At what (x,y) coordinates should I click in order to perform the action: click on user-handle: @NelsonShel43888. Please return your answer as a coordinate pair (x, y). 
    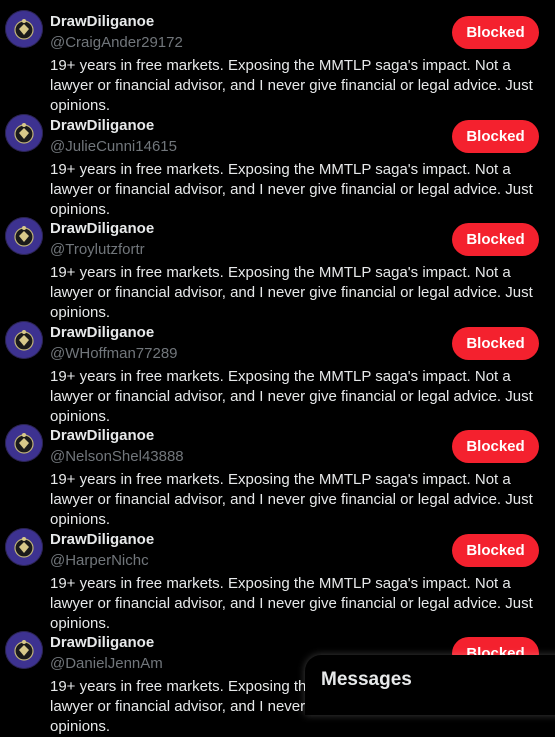
    Looking at the image, I should click on (117, 456).